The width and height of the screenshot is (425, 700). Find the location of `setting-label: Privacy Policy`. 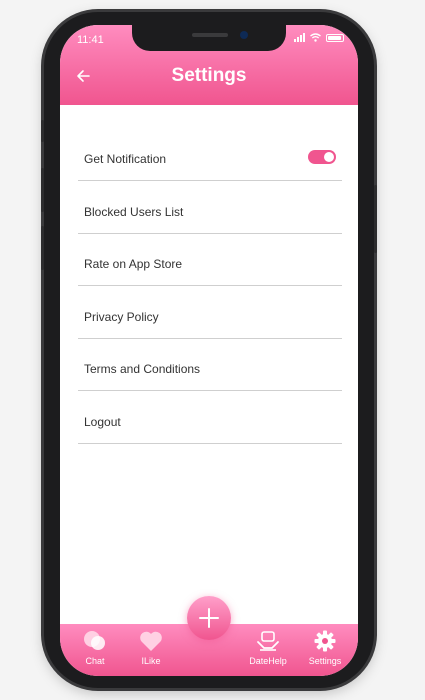

setting-label: Privacy Policy is located at coordinates (121, 316).